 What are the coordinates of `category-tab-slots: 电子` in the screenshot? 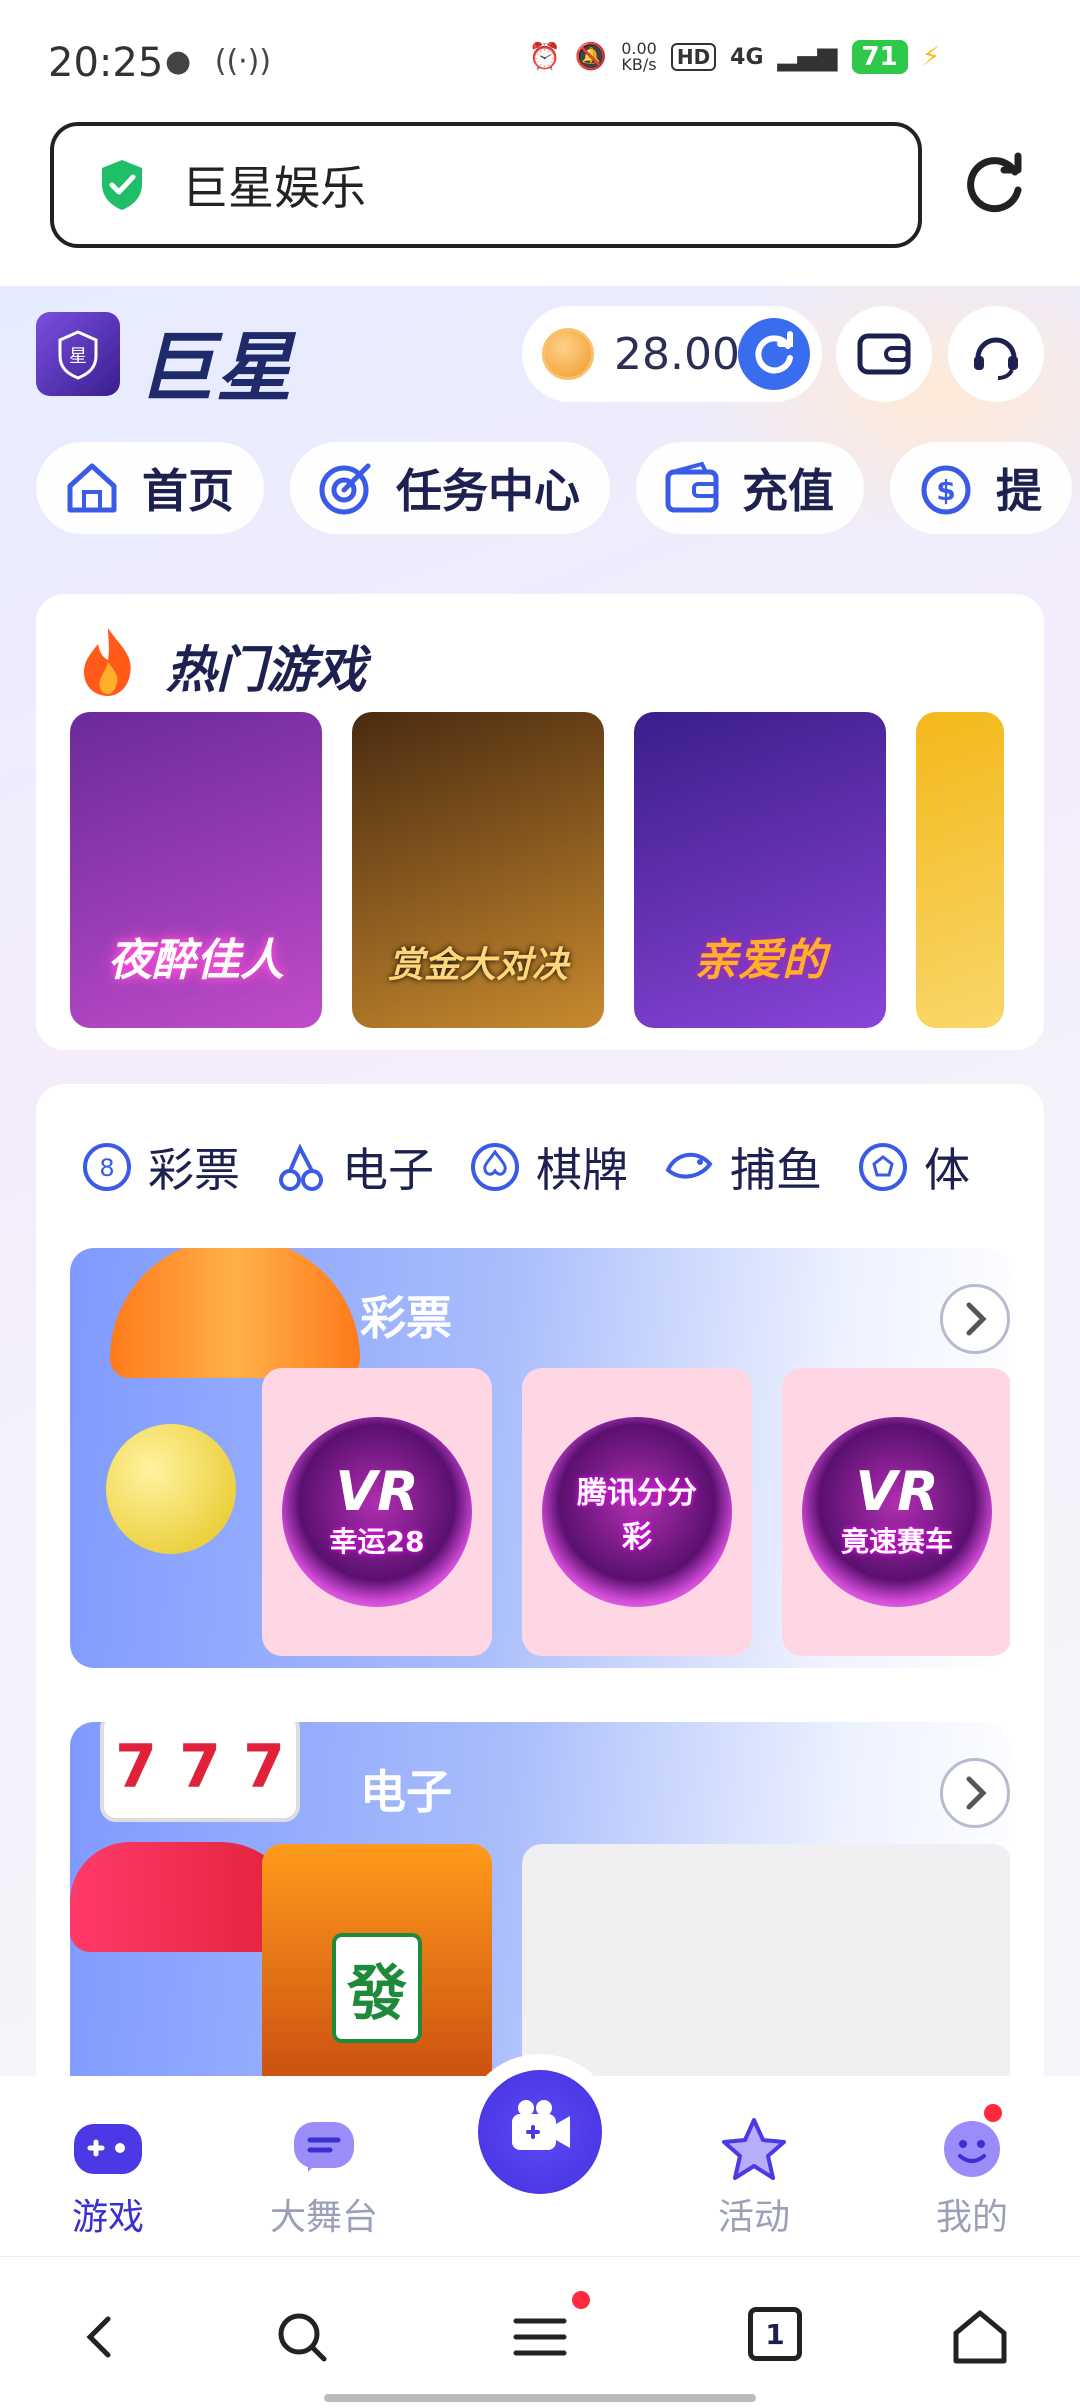 It's located at (354, 1167).